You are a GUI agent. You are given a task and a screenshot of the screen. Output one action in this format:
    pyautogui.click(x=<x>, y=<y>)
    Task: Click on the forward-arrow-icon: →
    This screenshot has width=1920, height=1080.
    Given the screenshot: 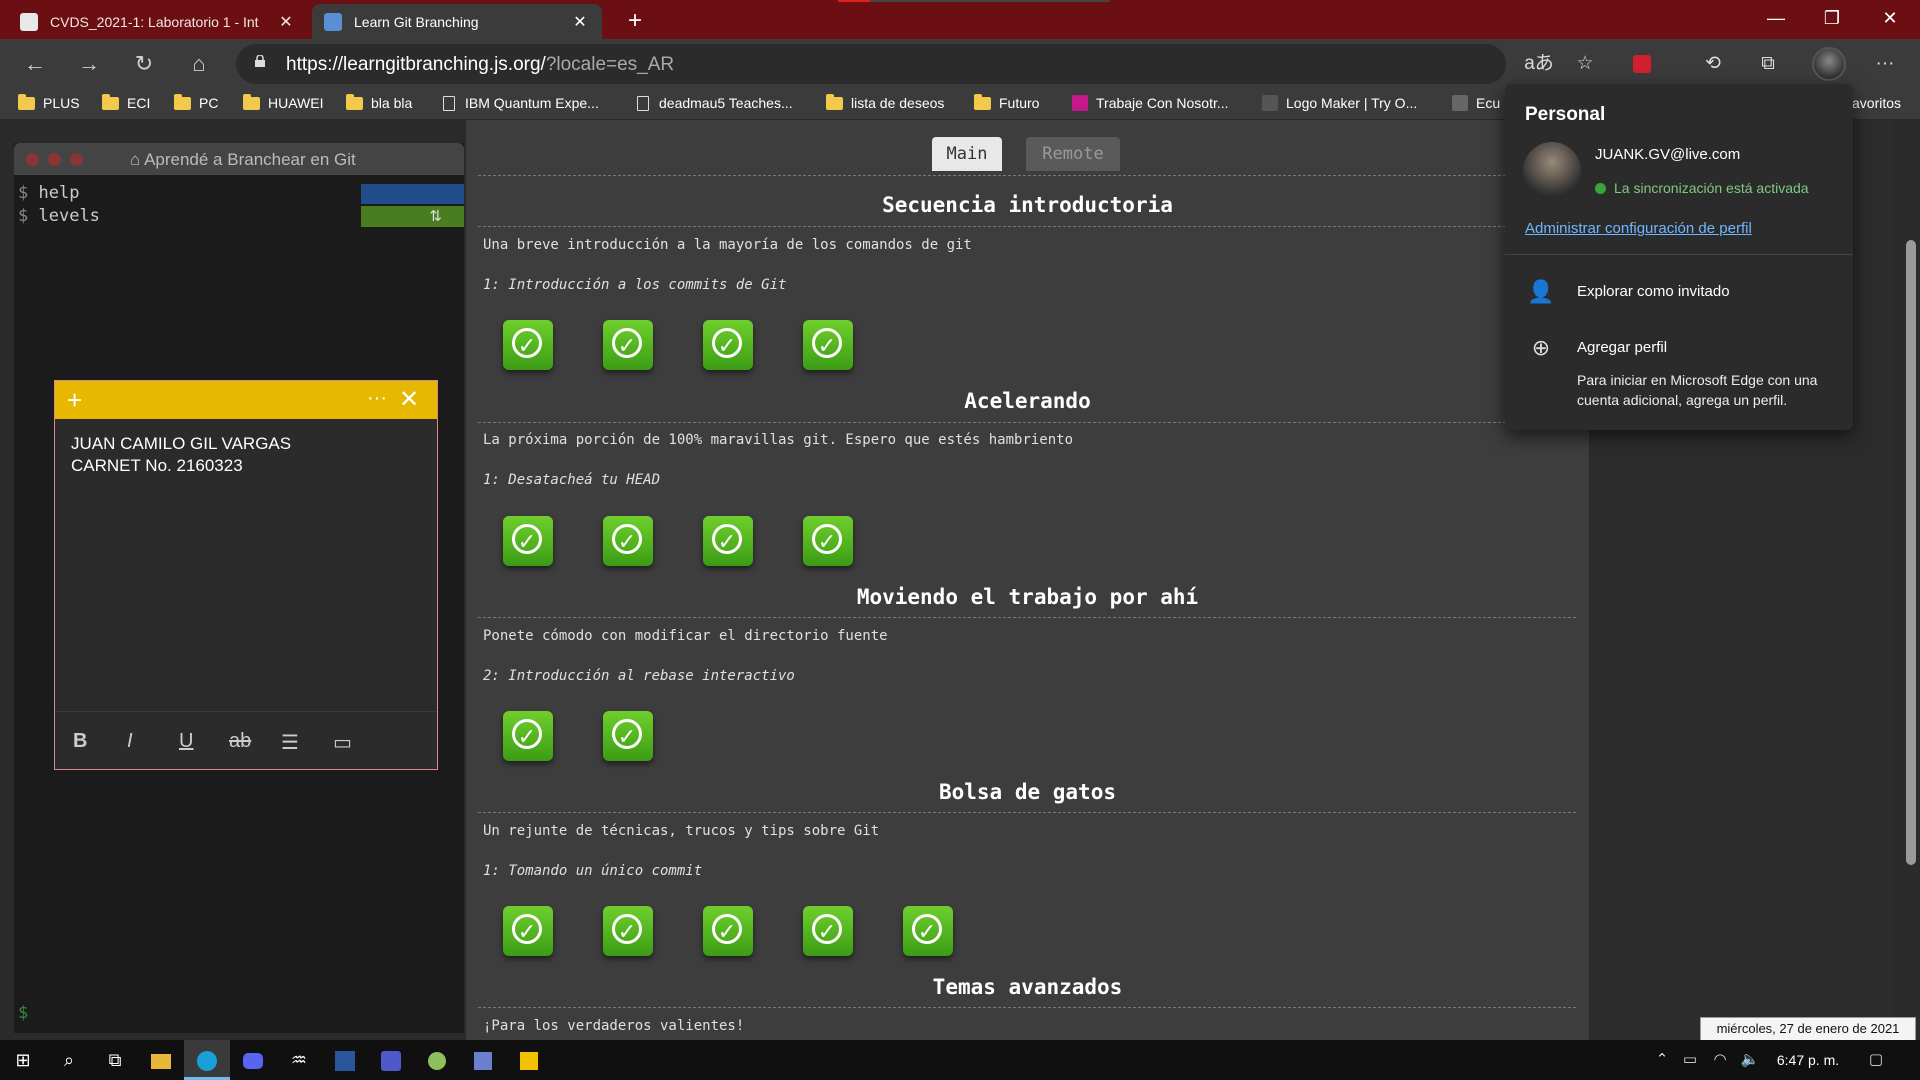 What is the action you would take?
    pyautogui.click(x=89, y=64)
    